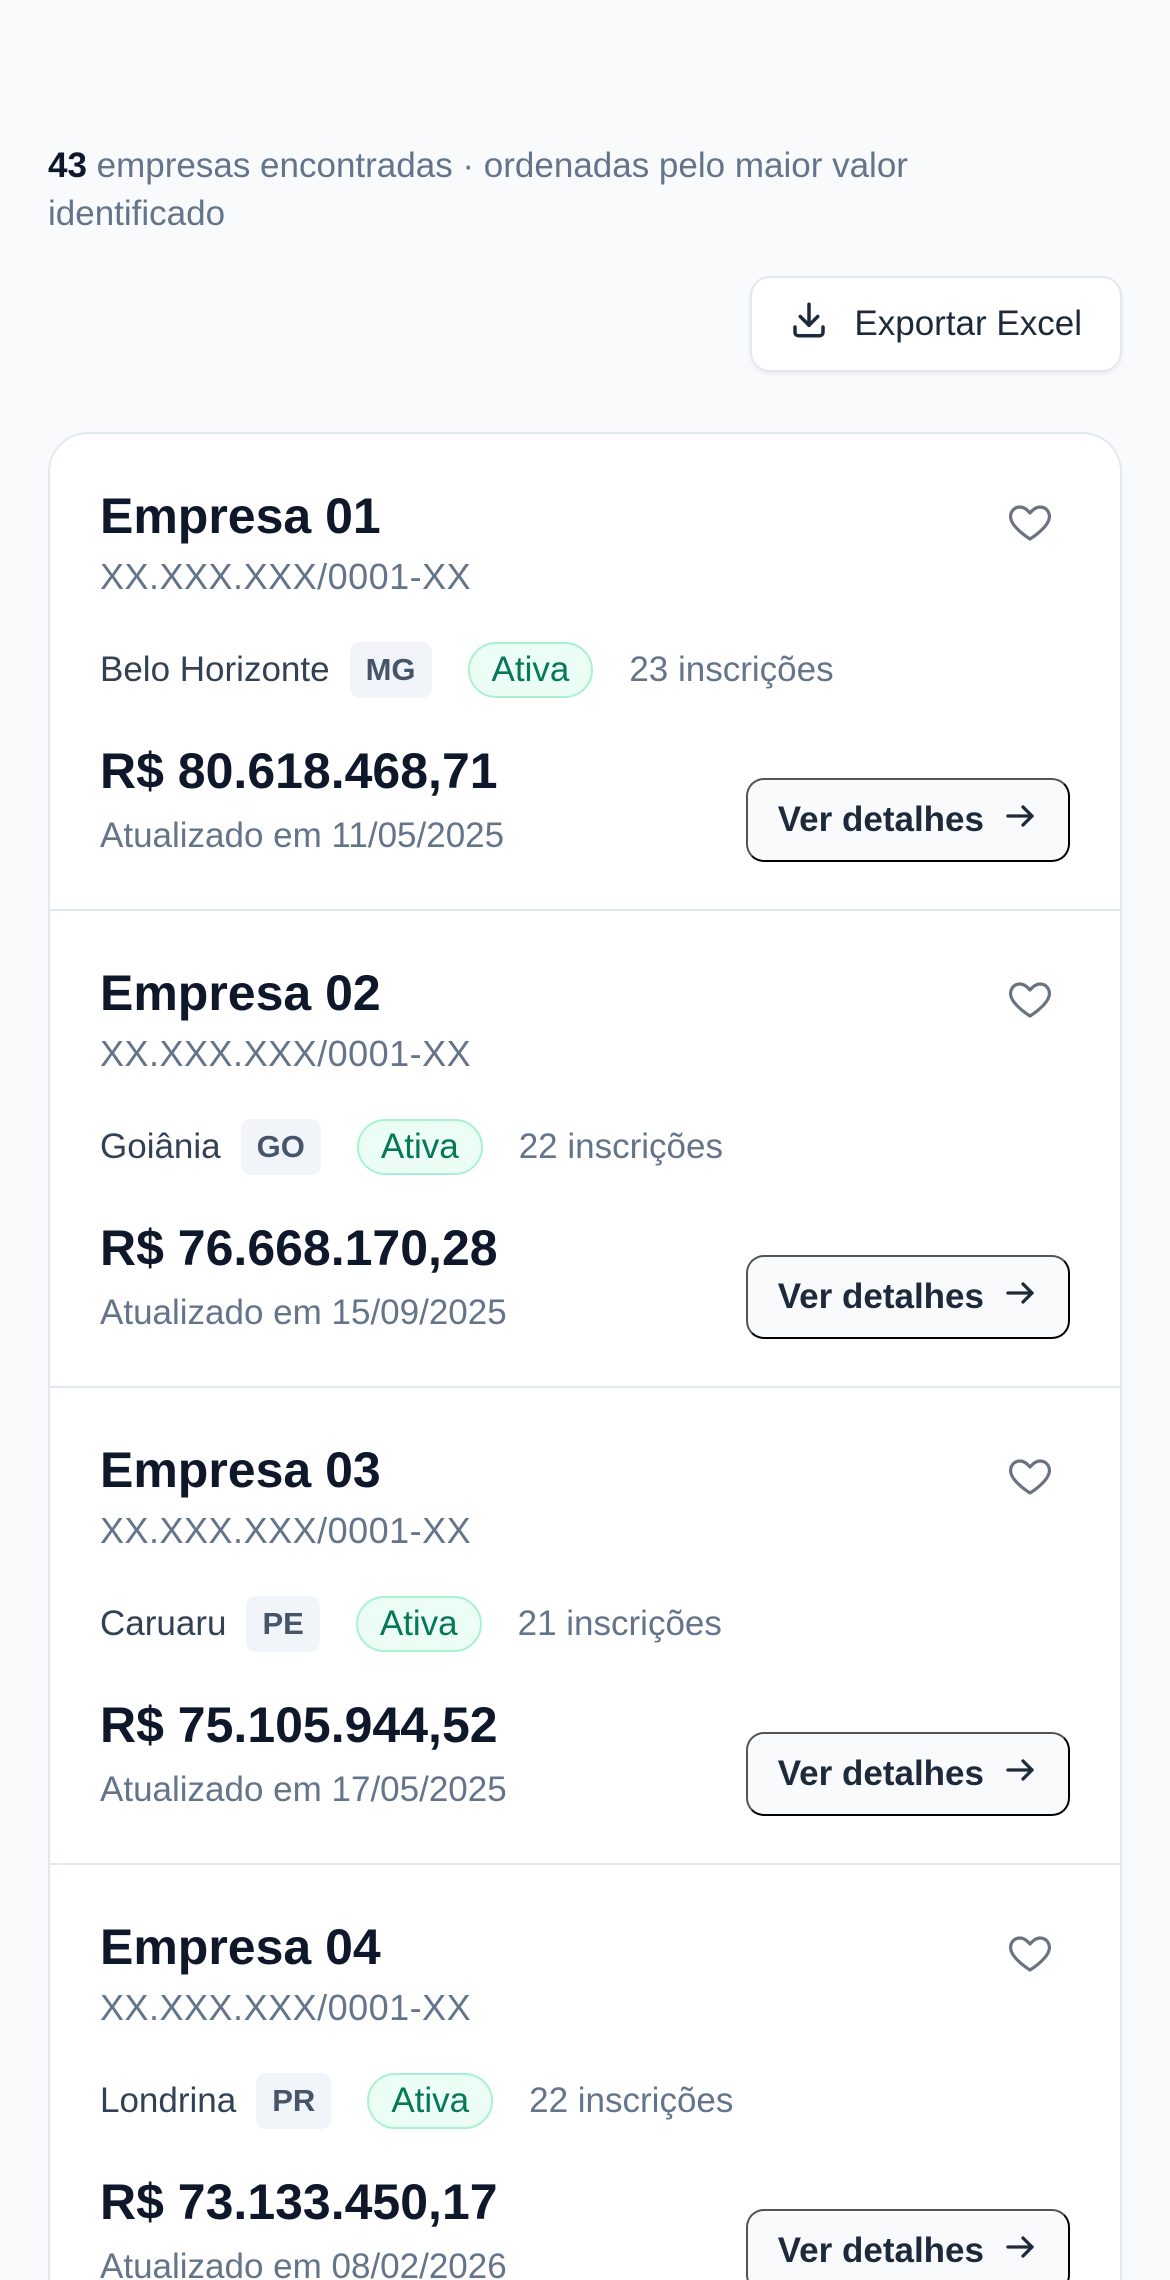 Image resolution: width=1170 pixels, height=2280 pixels. What do you see at coordinates (299, 1725) in the screenshot?
I see `company-value: R$ 75.105.944,52` at bounding box center [299, 1725].